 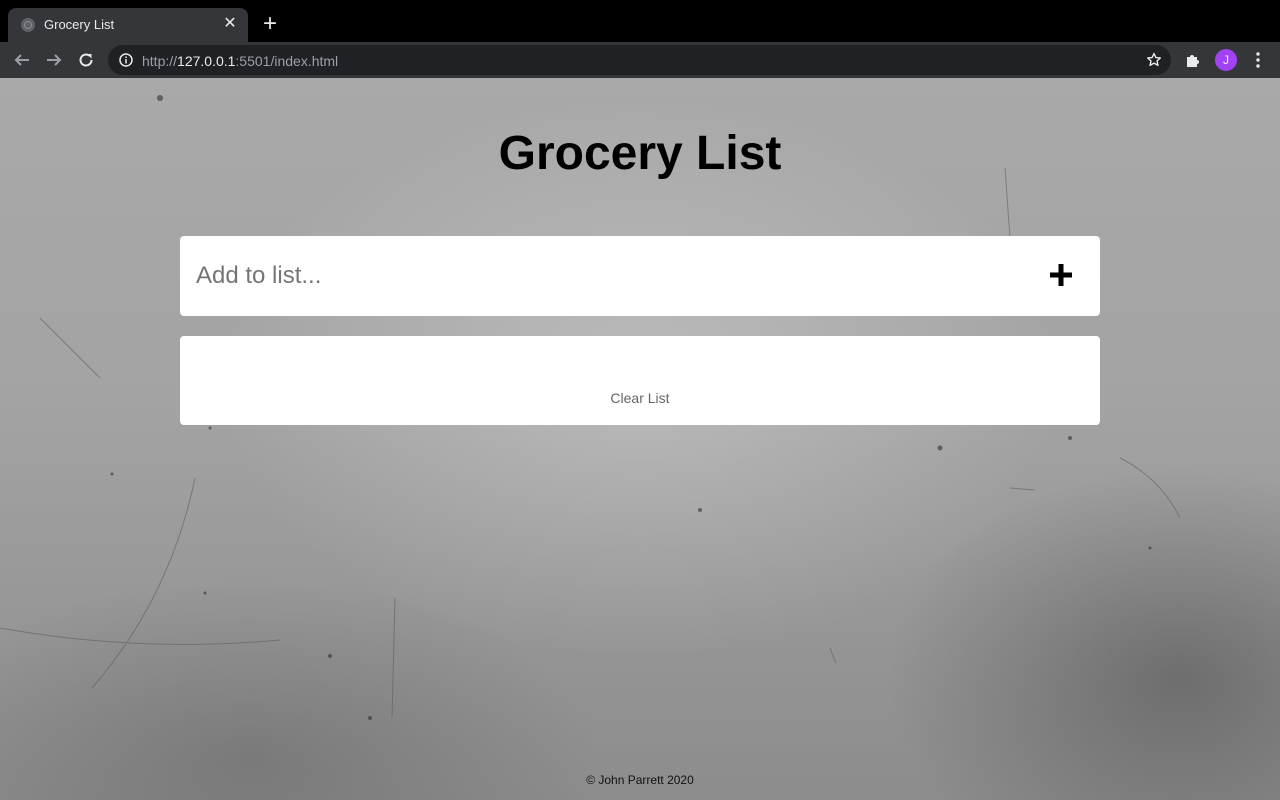 What do you see at coordinates (640, 380) in the screenshot?
I see `grocery-list-panel: Clear List` at bounding box center [640, 380].